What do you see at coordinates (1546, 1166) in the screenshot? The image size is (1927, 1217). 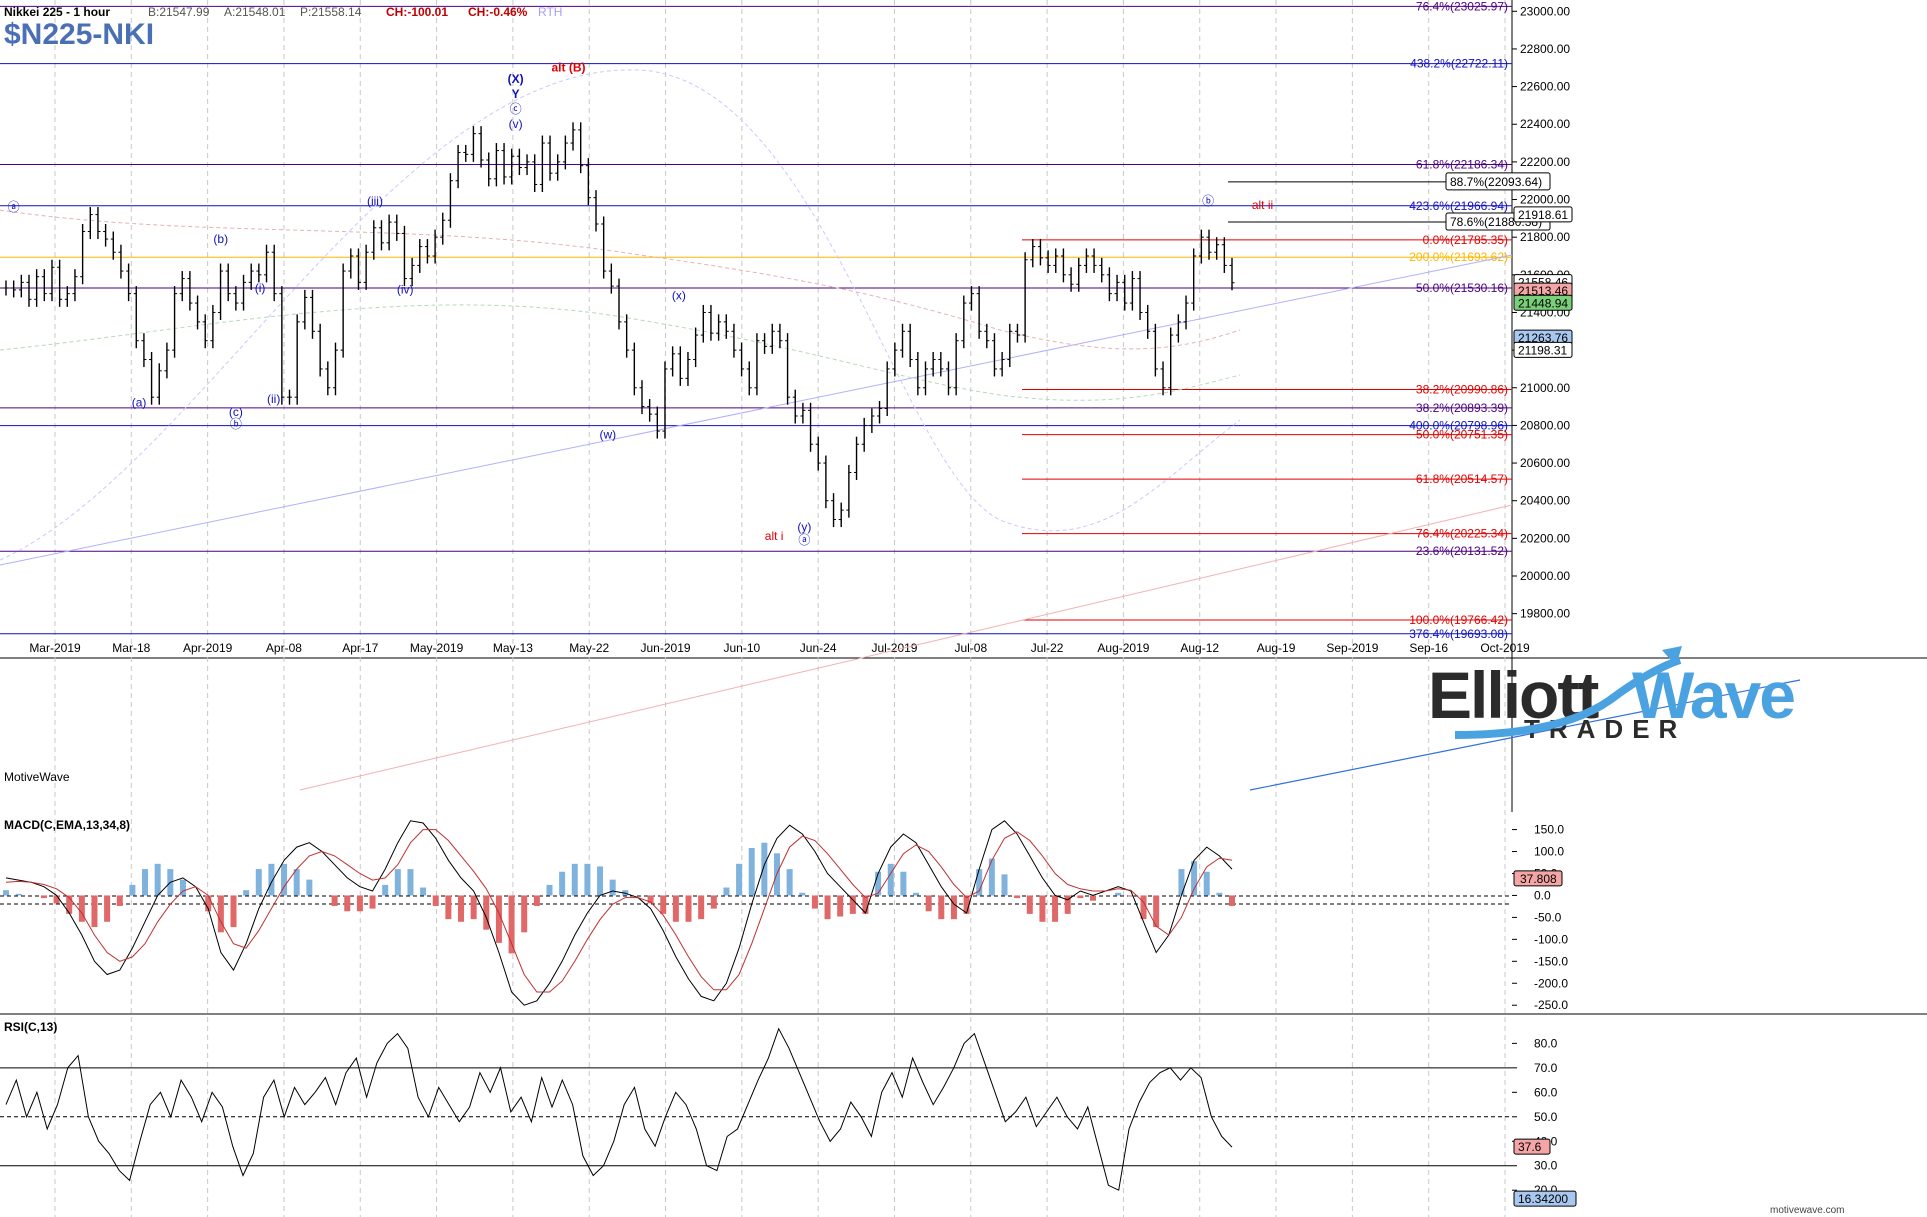 I see `y-tick-label: 30.0` at bounding box center [1546, 1166].